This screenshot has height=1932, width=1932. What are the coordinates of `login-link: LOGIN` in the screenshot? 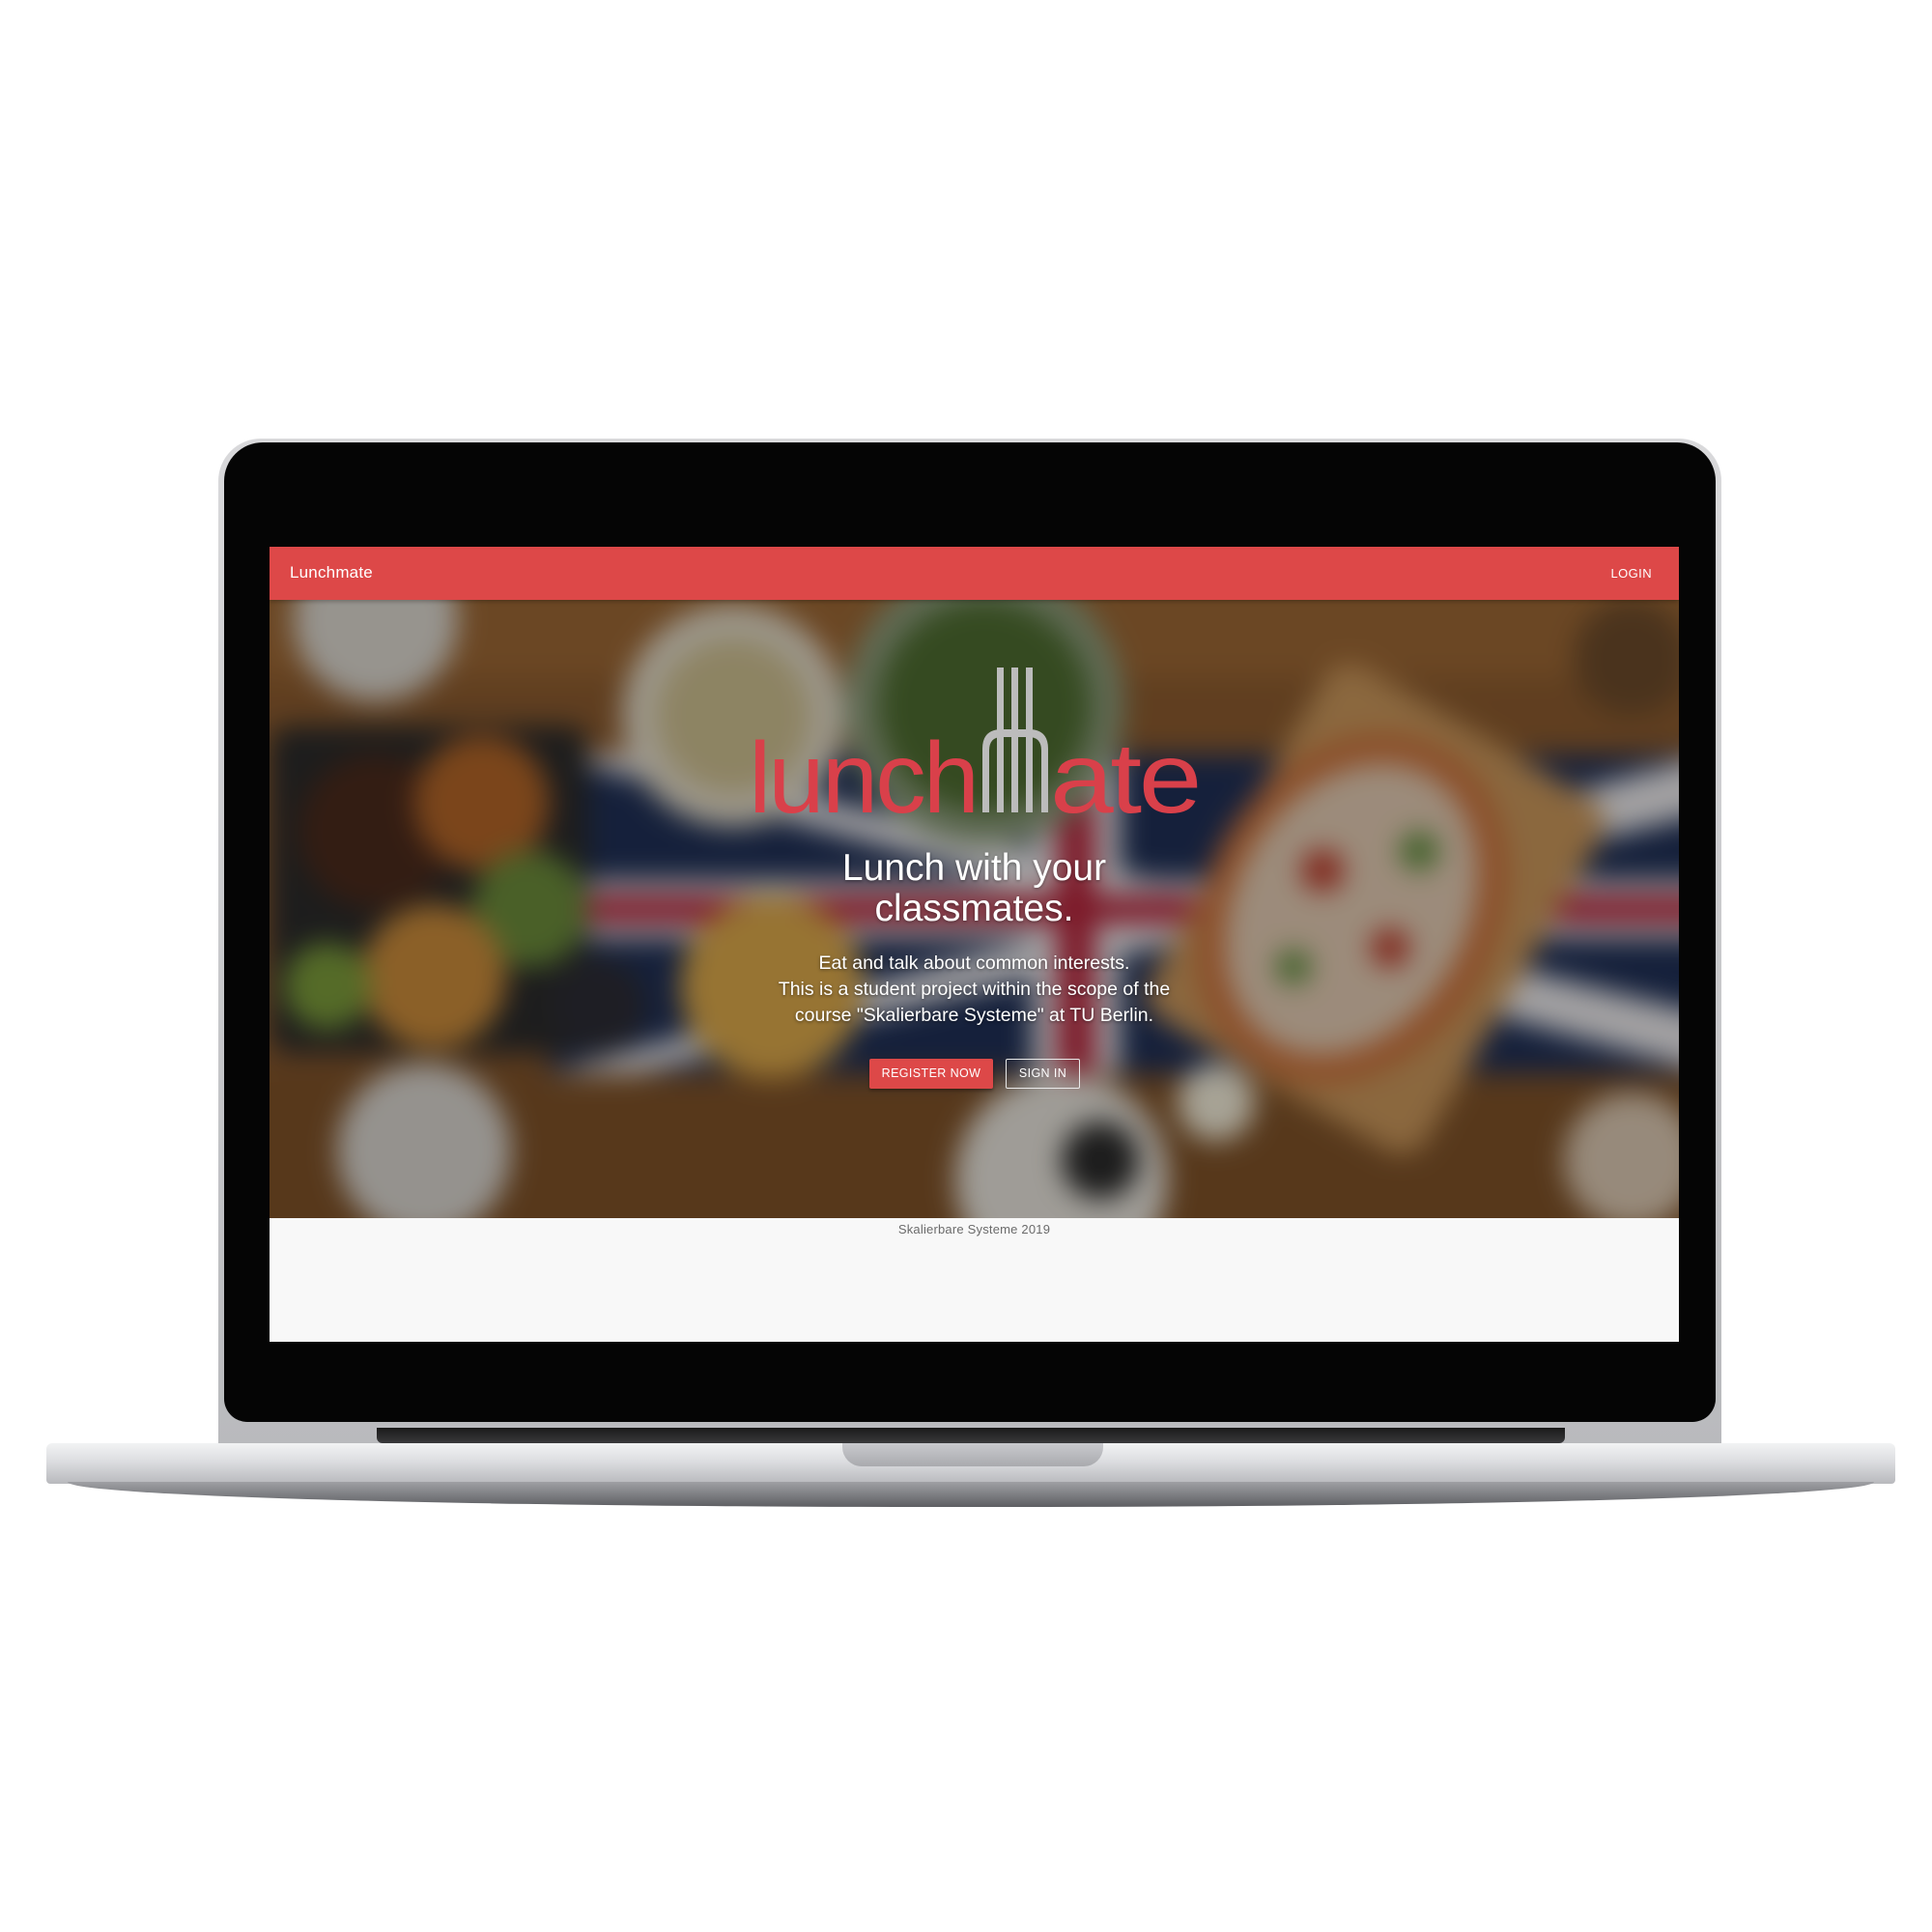 It's located at (1631, 573).